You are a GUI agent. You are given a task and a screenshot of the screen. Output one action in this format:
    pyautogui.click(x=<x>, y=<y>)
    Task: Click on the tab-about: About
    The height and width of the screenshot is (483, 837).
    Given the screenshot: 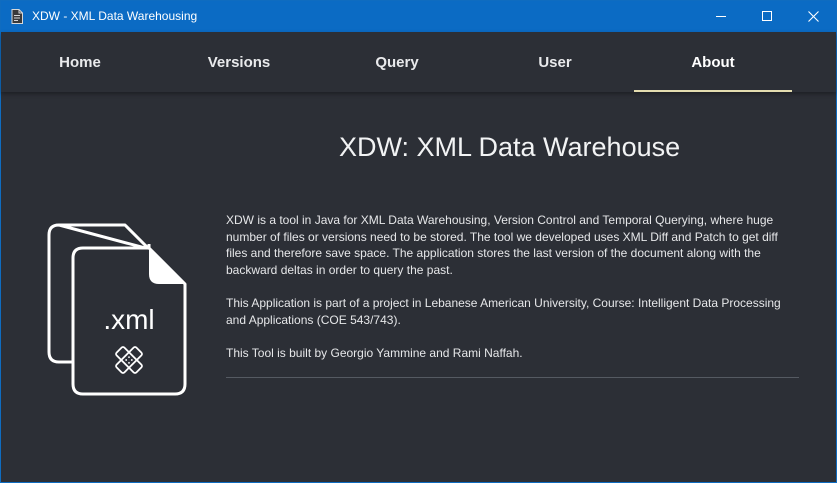 What is the action you would take?
    pyautogui.click(x=713, y=62)
    